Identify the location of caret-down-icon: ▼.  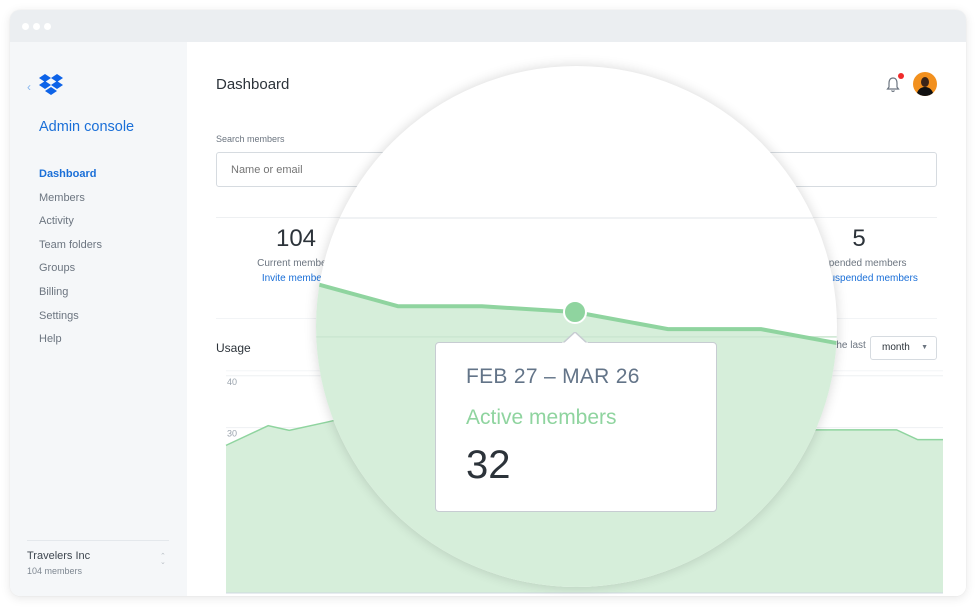
(924, 347).